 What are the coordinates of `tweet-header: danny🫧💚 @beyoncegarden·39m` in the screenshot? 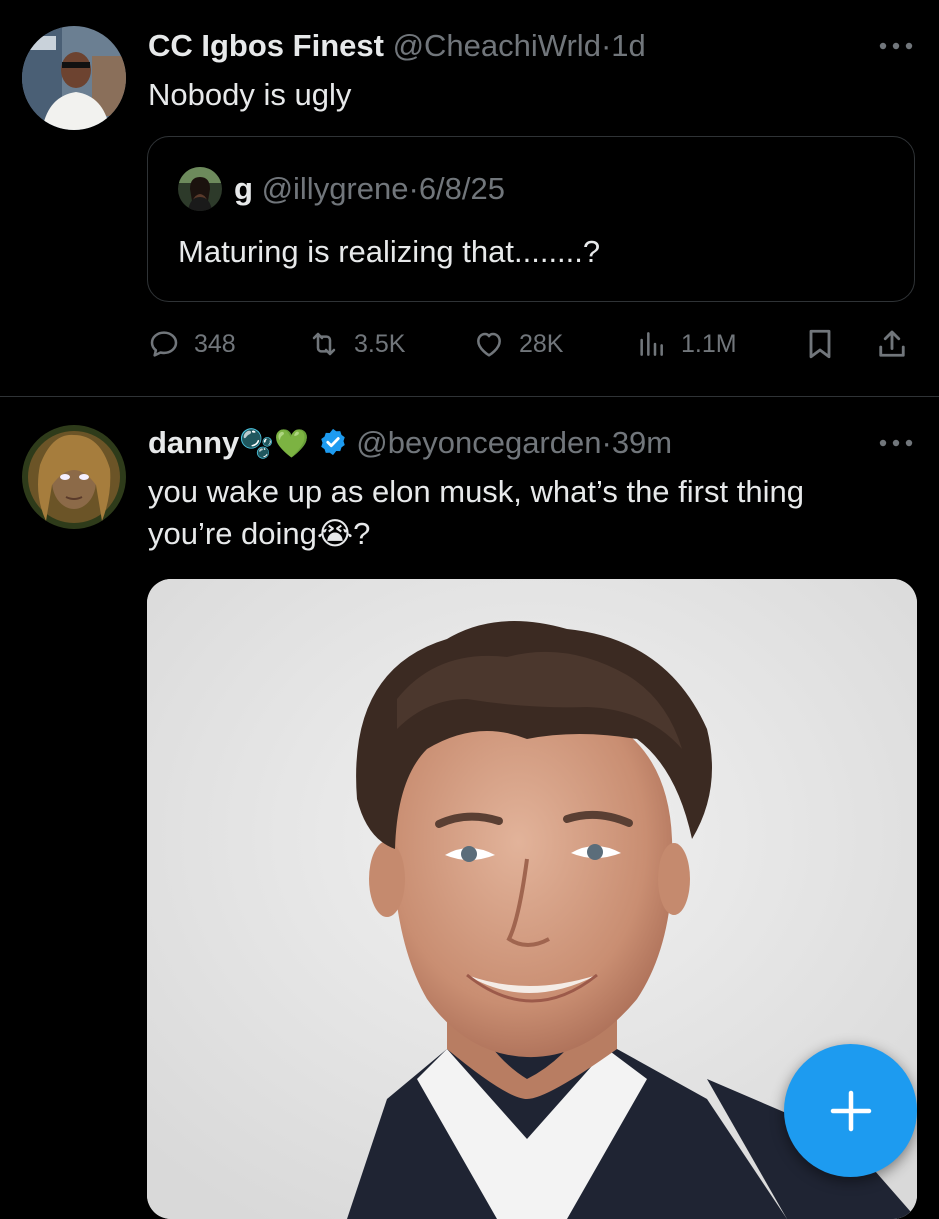 It's located at (410, 443).